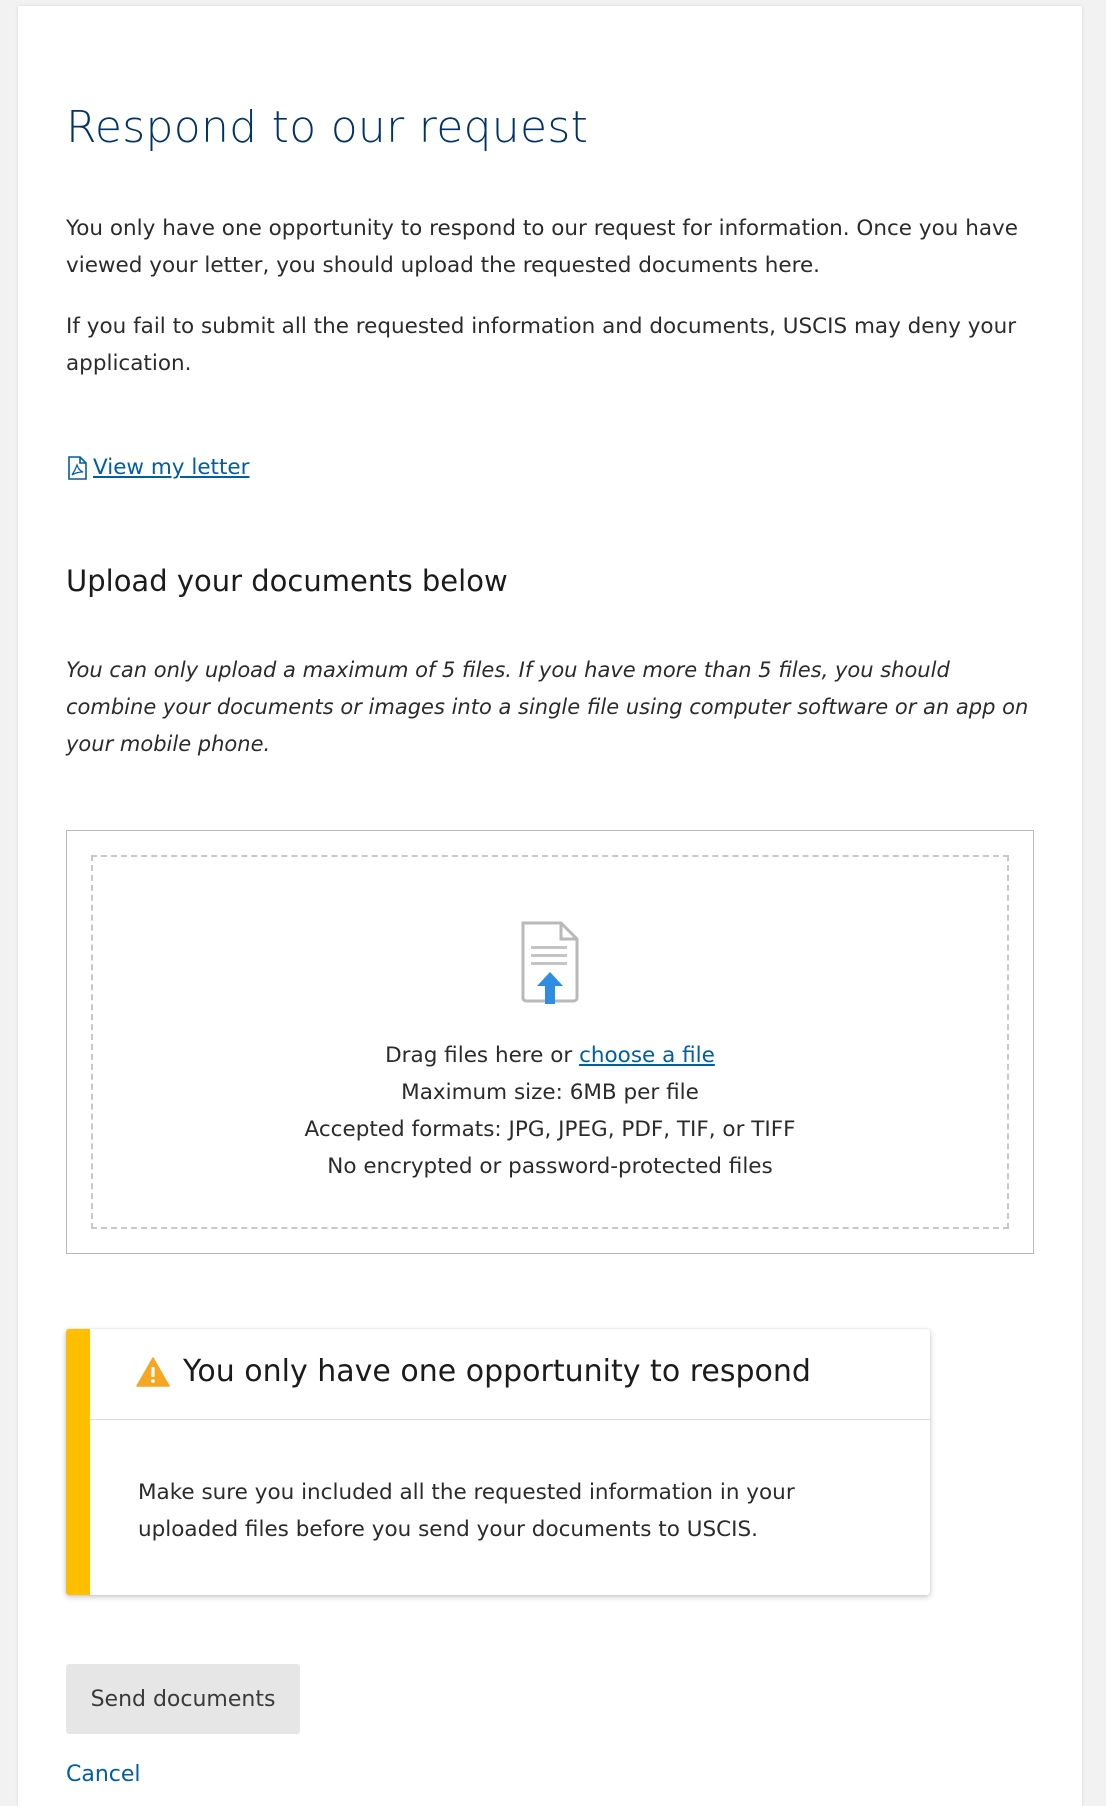 This screenshot has height=1806, width=1106. Describe the element at coordinates (103, 1774) in the screenshot. I see `cancel-link: Cancel` at that location.